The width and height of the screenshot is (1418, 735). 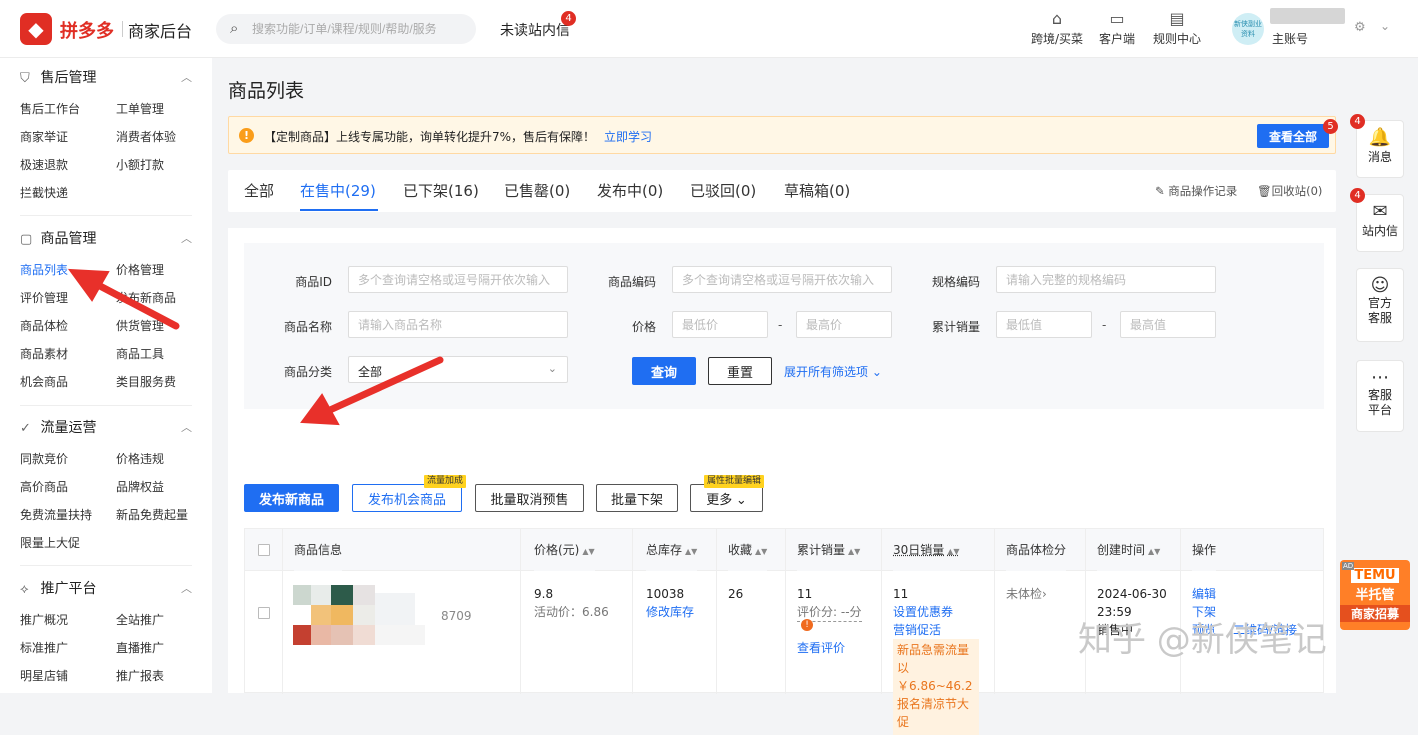 What do you see at coordinates (782, 279) in the screenshot?
I see `product-code-input` at bounding box center [782, 279].